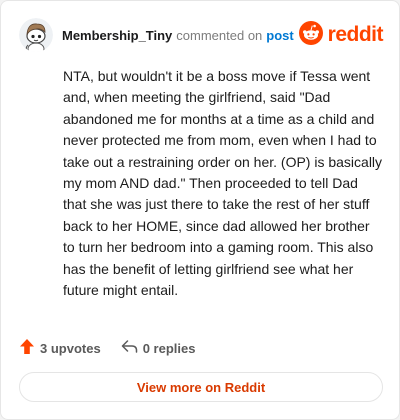 This screenshot has width=400, height=420. I want to click on reply-count: 0 replies, so click(169, 348).